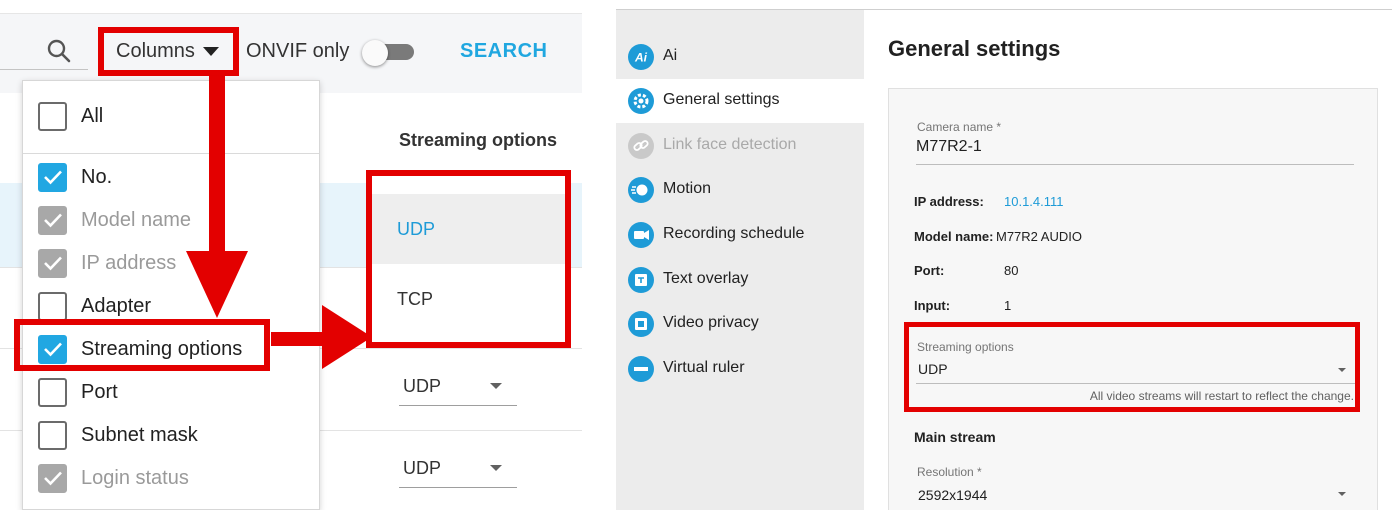 This screenshot has height=510, width=1392. I want to click on sidebar-item-label: Virtual ruler, so click(704, 367).